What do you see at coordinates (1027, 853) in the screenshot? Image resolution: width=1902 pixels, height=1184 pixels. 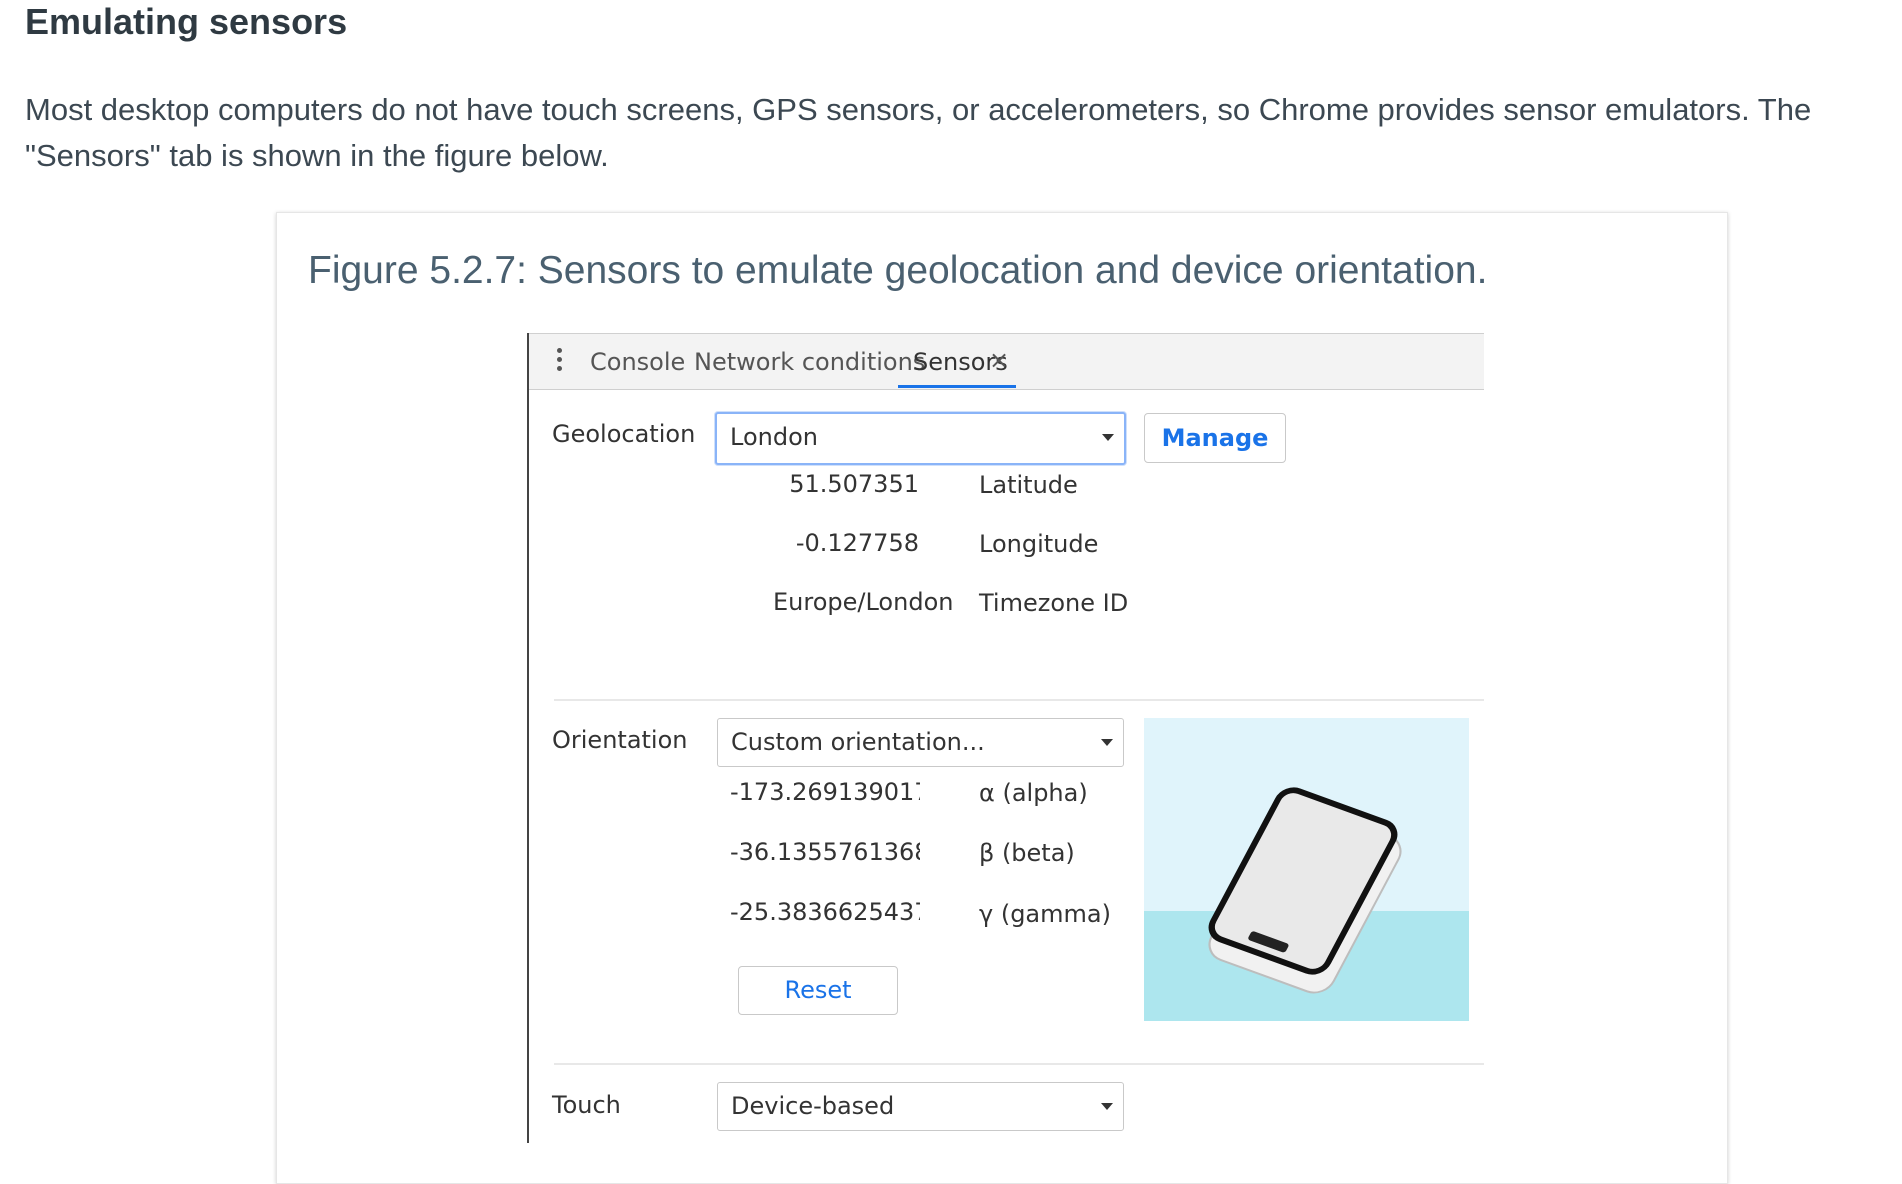 I see `beta-label: β (beta)` at bounding box center [1027, 853].